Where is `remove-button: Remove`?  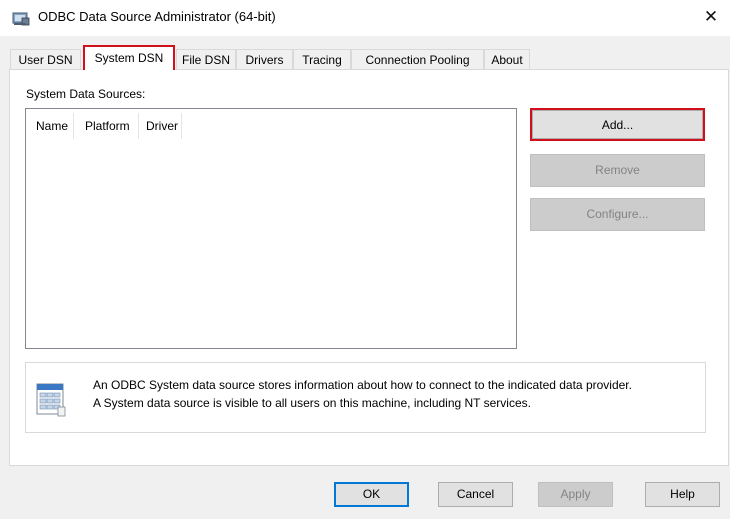 remove-button: Remove is located at coordinates (617, 170).